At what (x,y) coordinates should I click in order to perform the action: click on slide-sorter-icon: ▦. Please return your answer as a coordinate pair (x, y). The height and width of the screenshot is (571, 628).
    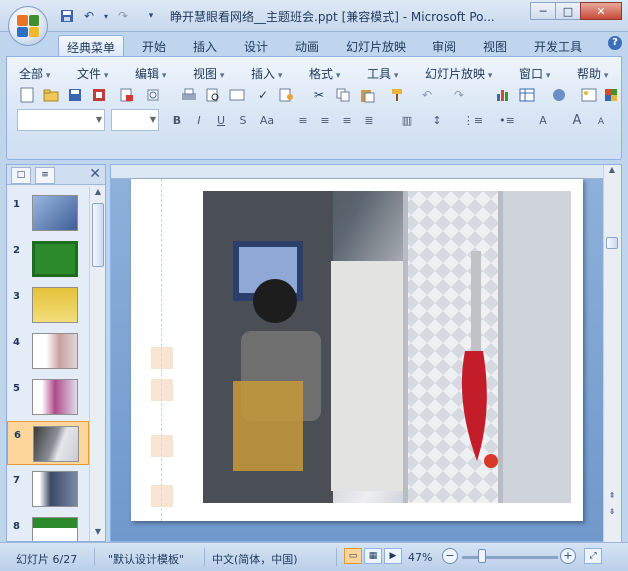
    Looking at the image, I should click on (373, 556).